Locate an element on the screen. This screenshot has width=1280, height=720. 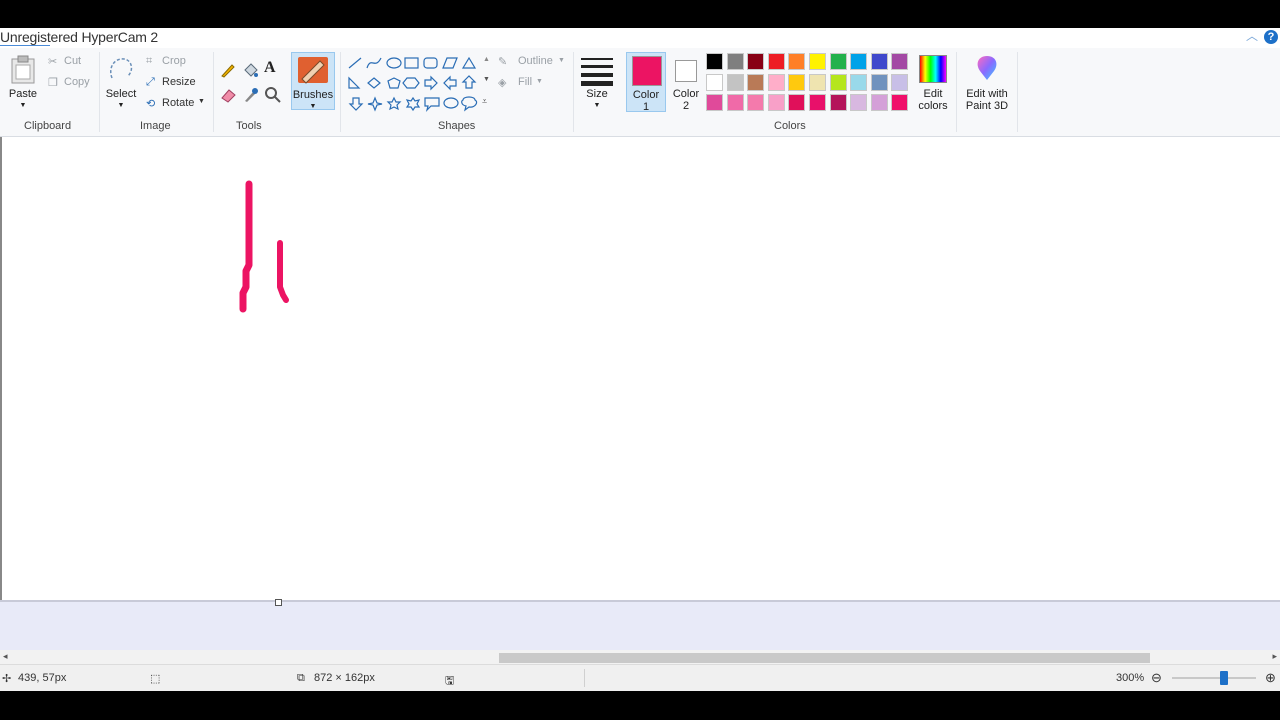
cut-label: Cut is located at coordinates (73, 61).